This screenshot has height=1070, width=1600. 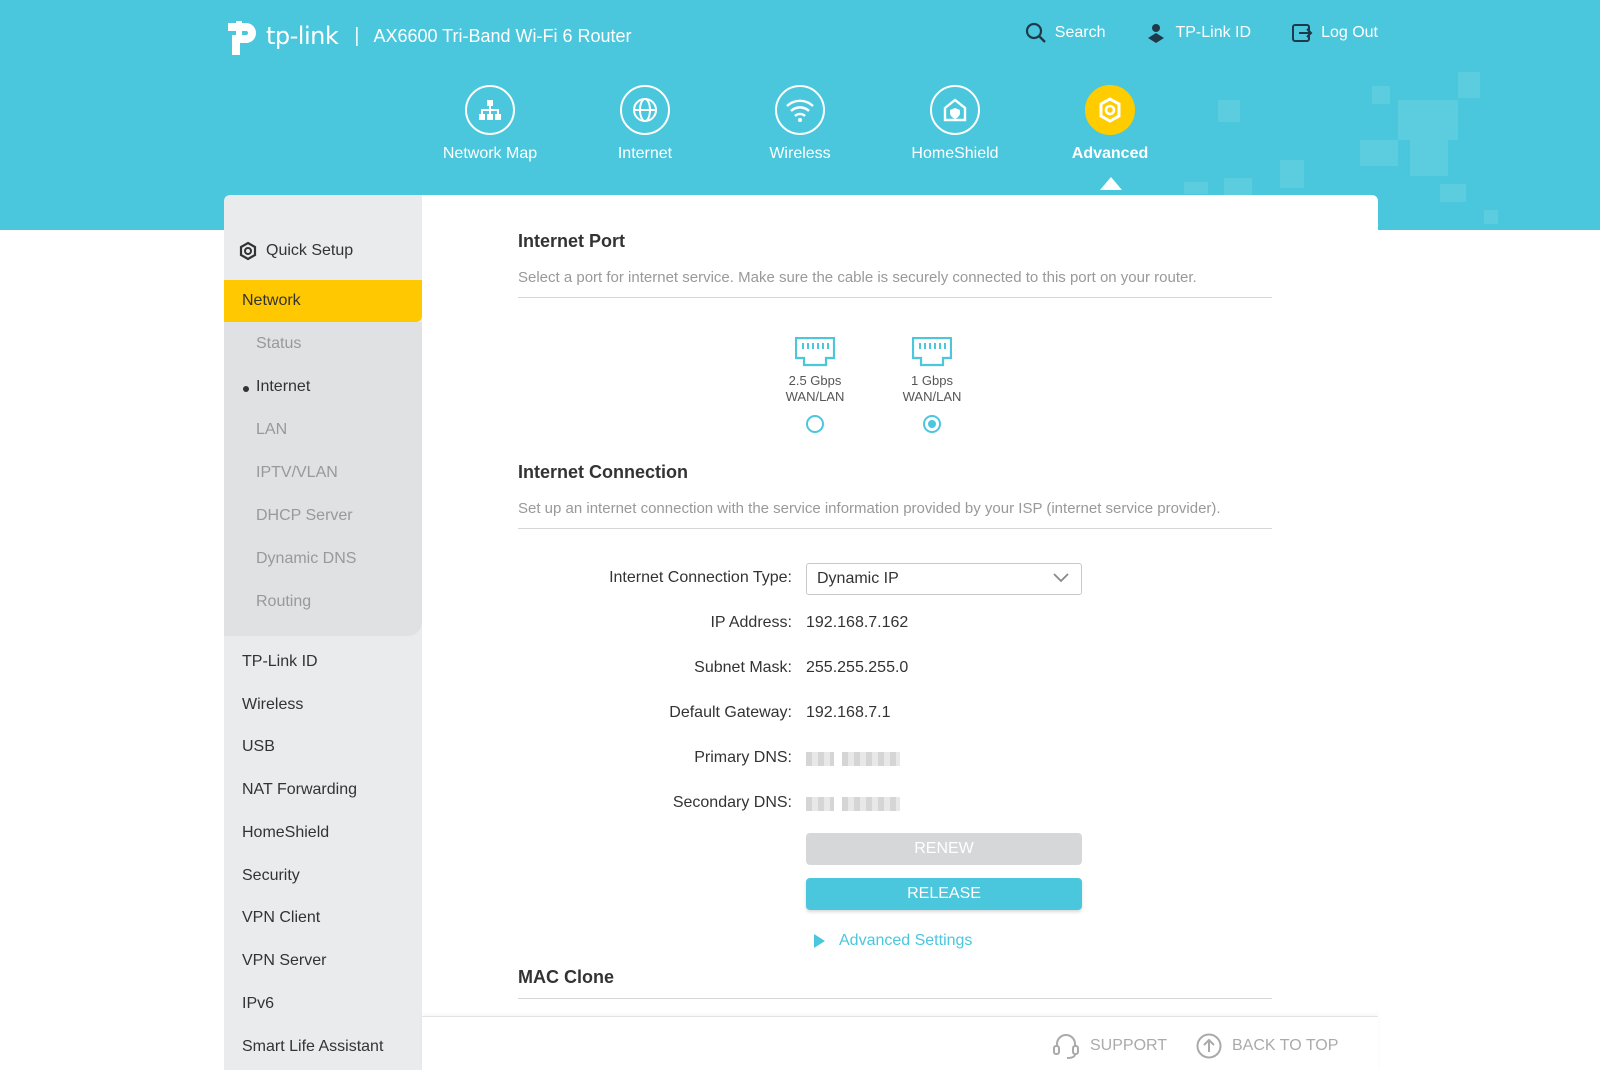 What do you see at coordinates (944, 579) in the screenshot?
I see `connection-type-select: Dynamic IP` at bounding box center [944, 579].